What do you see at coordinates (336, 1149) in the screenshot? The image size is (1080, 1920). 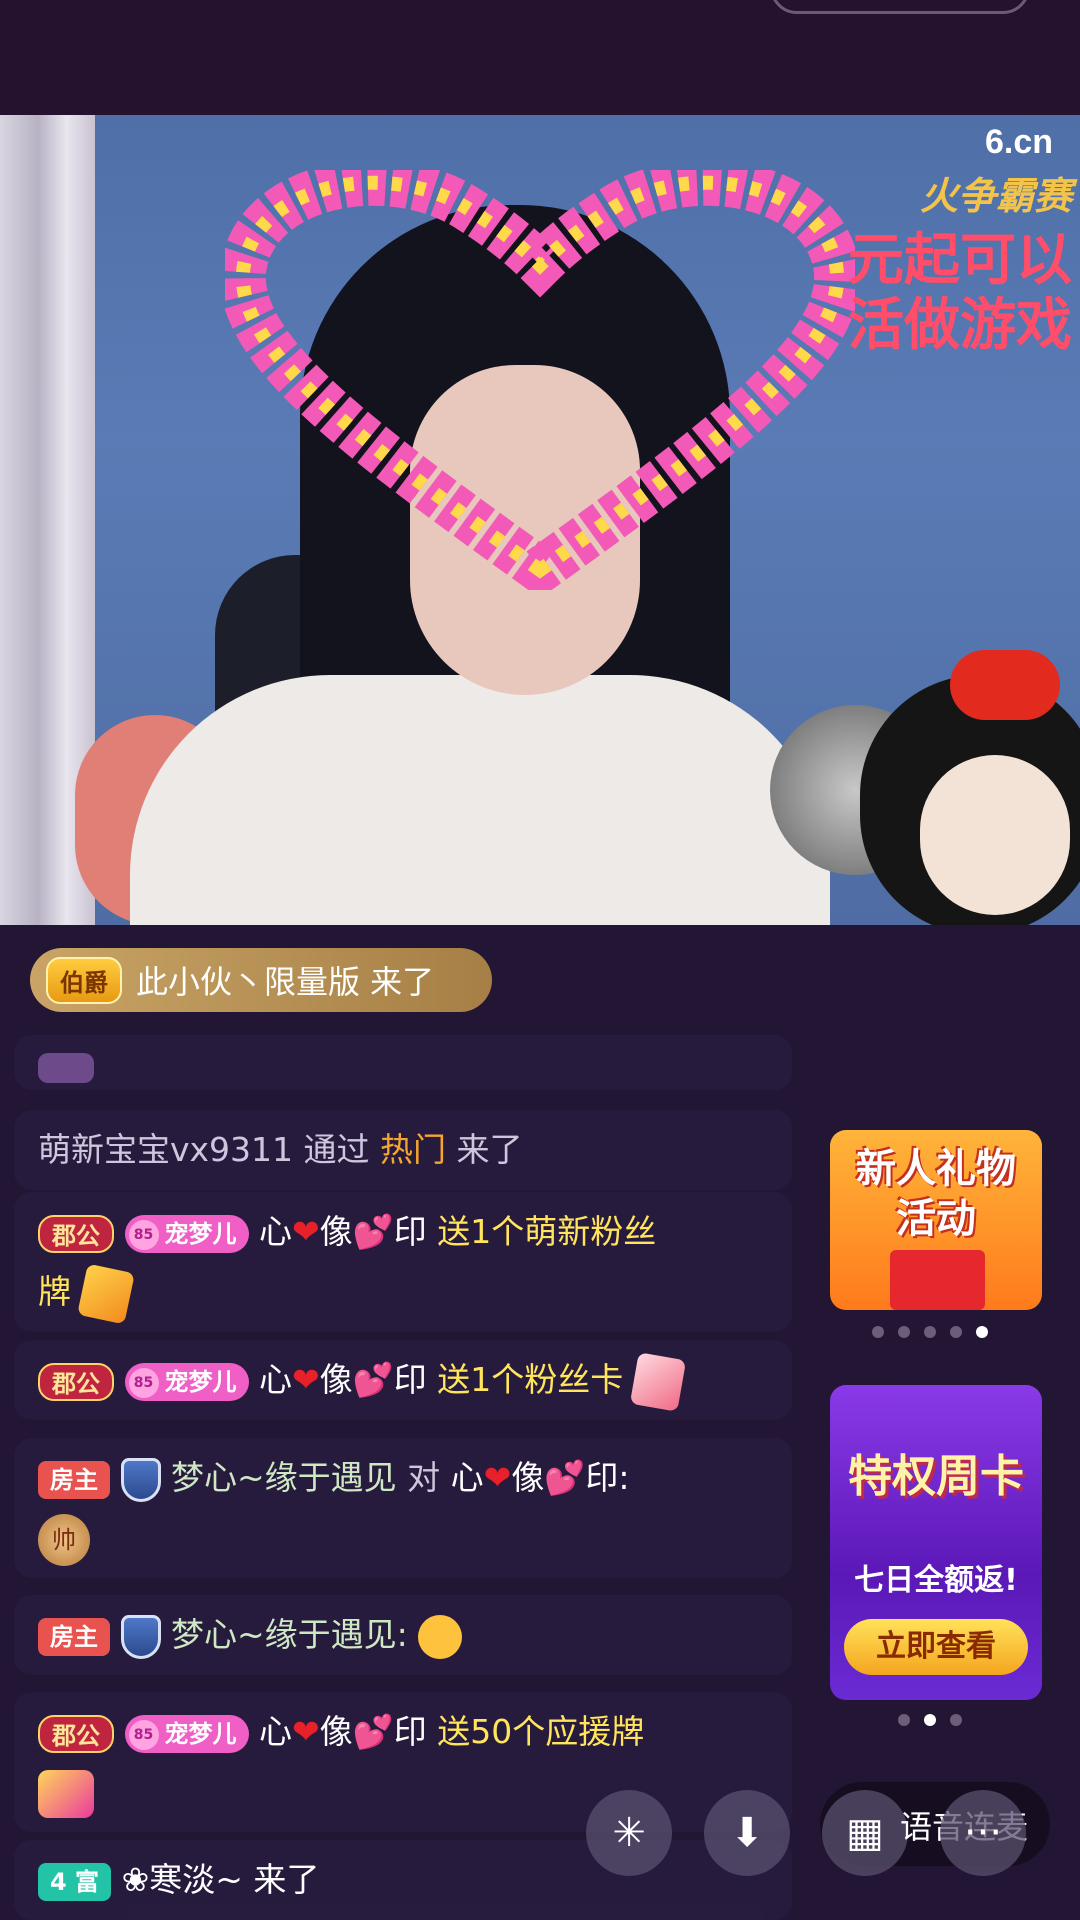 I see `chat-text: 通过` at bounding box center [336, 1149].